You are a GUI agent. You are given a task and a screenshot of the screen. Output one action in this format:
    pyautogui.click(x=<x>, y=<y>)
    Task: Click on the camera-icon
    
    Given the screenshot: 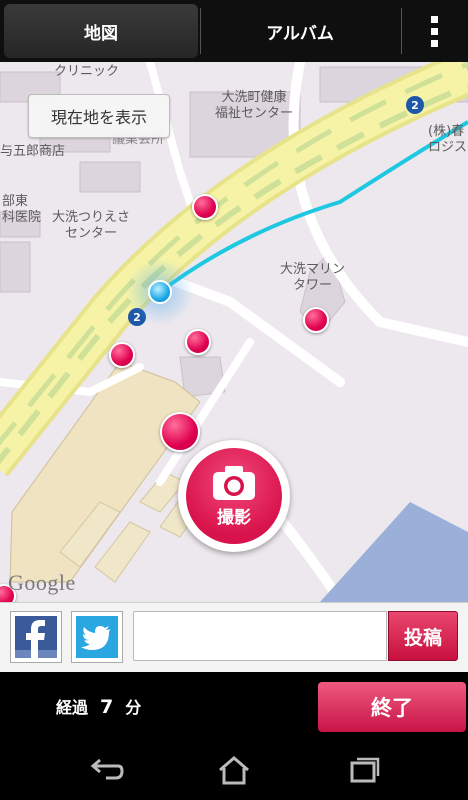 What is the action you would take?
    pyautogui.click(x=234, y=482)
    